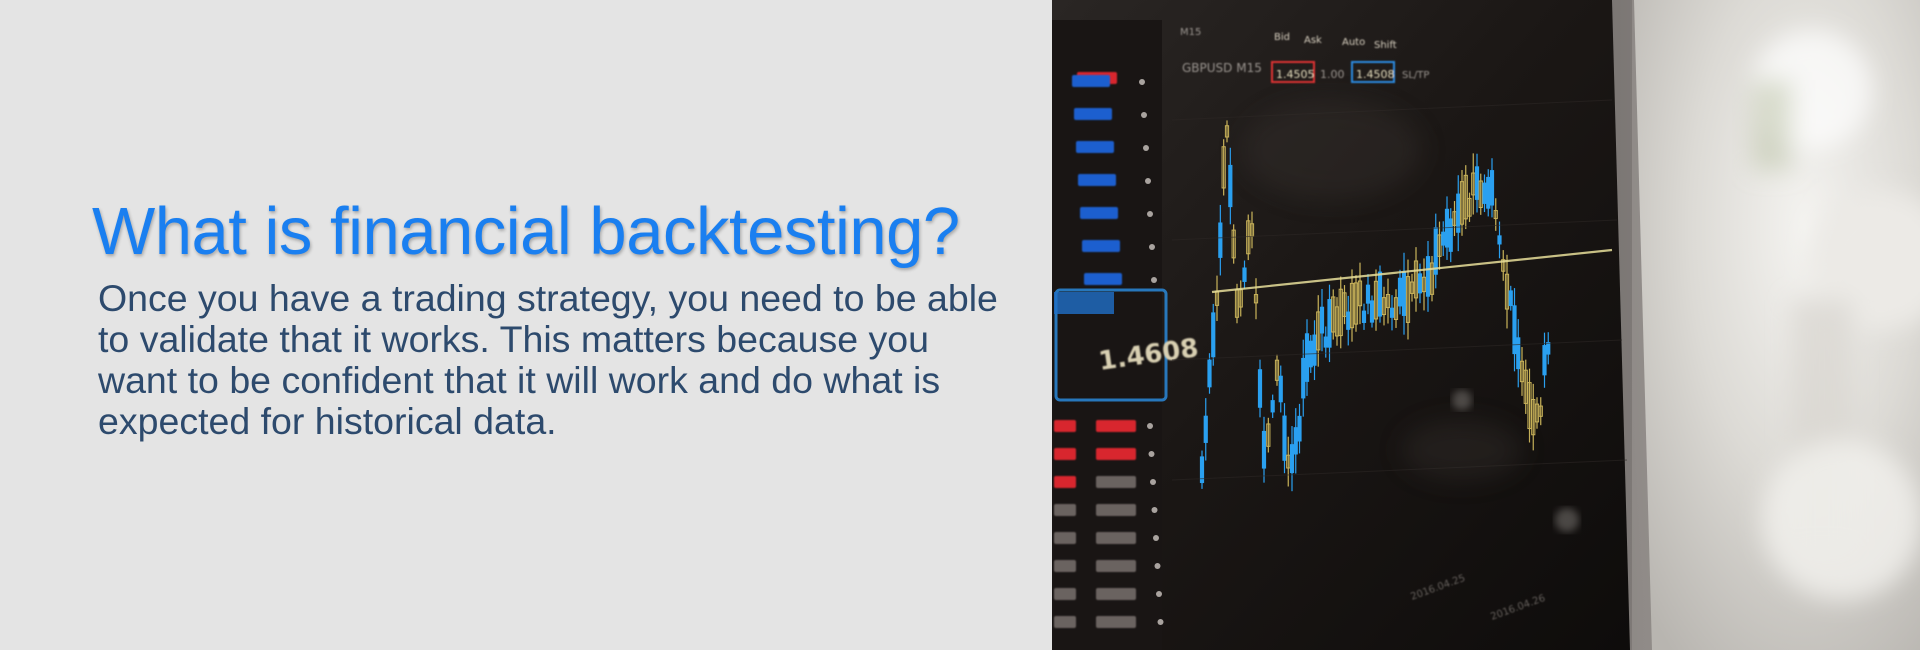  Describe the element at coordinates (1295, 74) in the screenshot. I see `svg-text: 1.4505` at that location.